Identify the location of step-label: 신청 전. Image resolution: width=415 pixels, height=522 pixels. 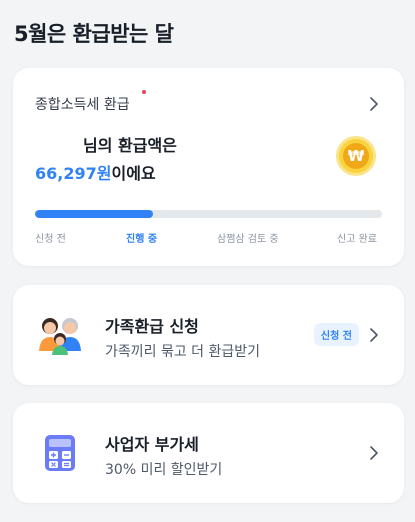
(50, 239).